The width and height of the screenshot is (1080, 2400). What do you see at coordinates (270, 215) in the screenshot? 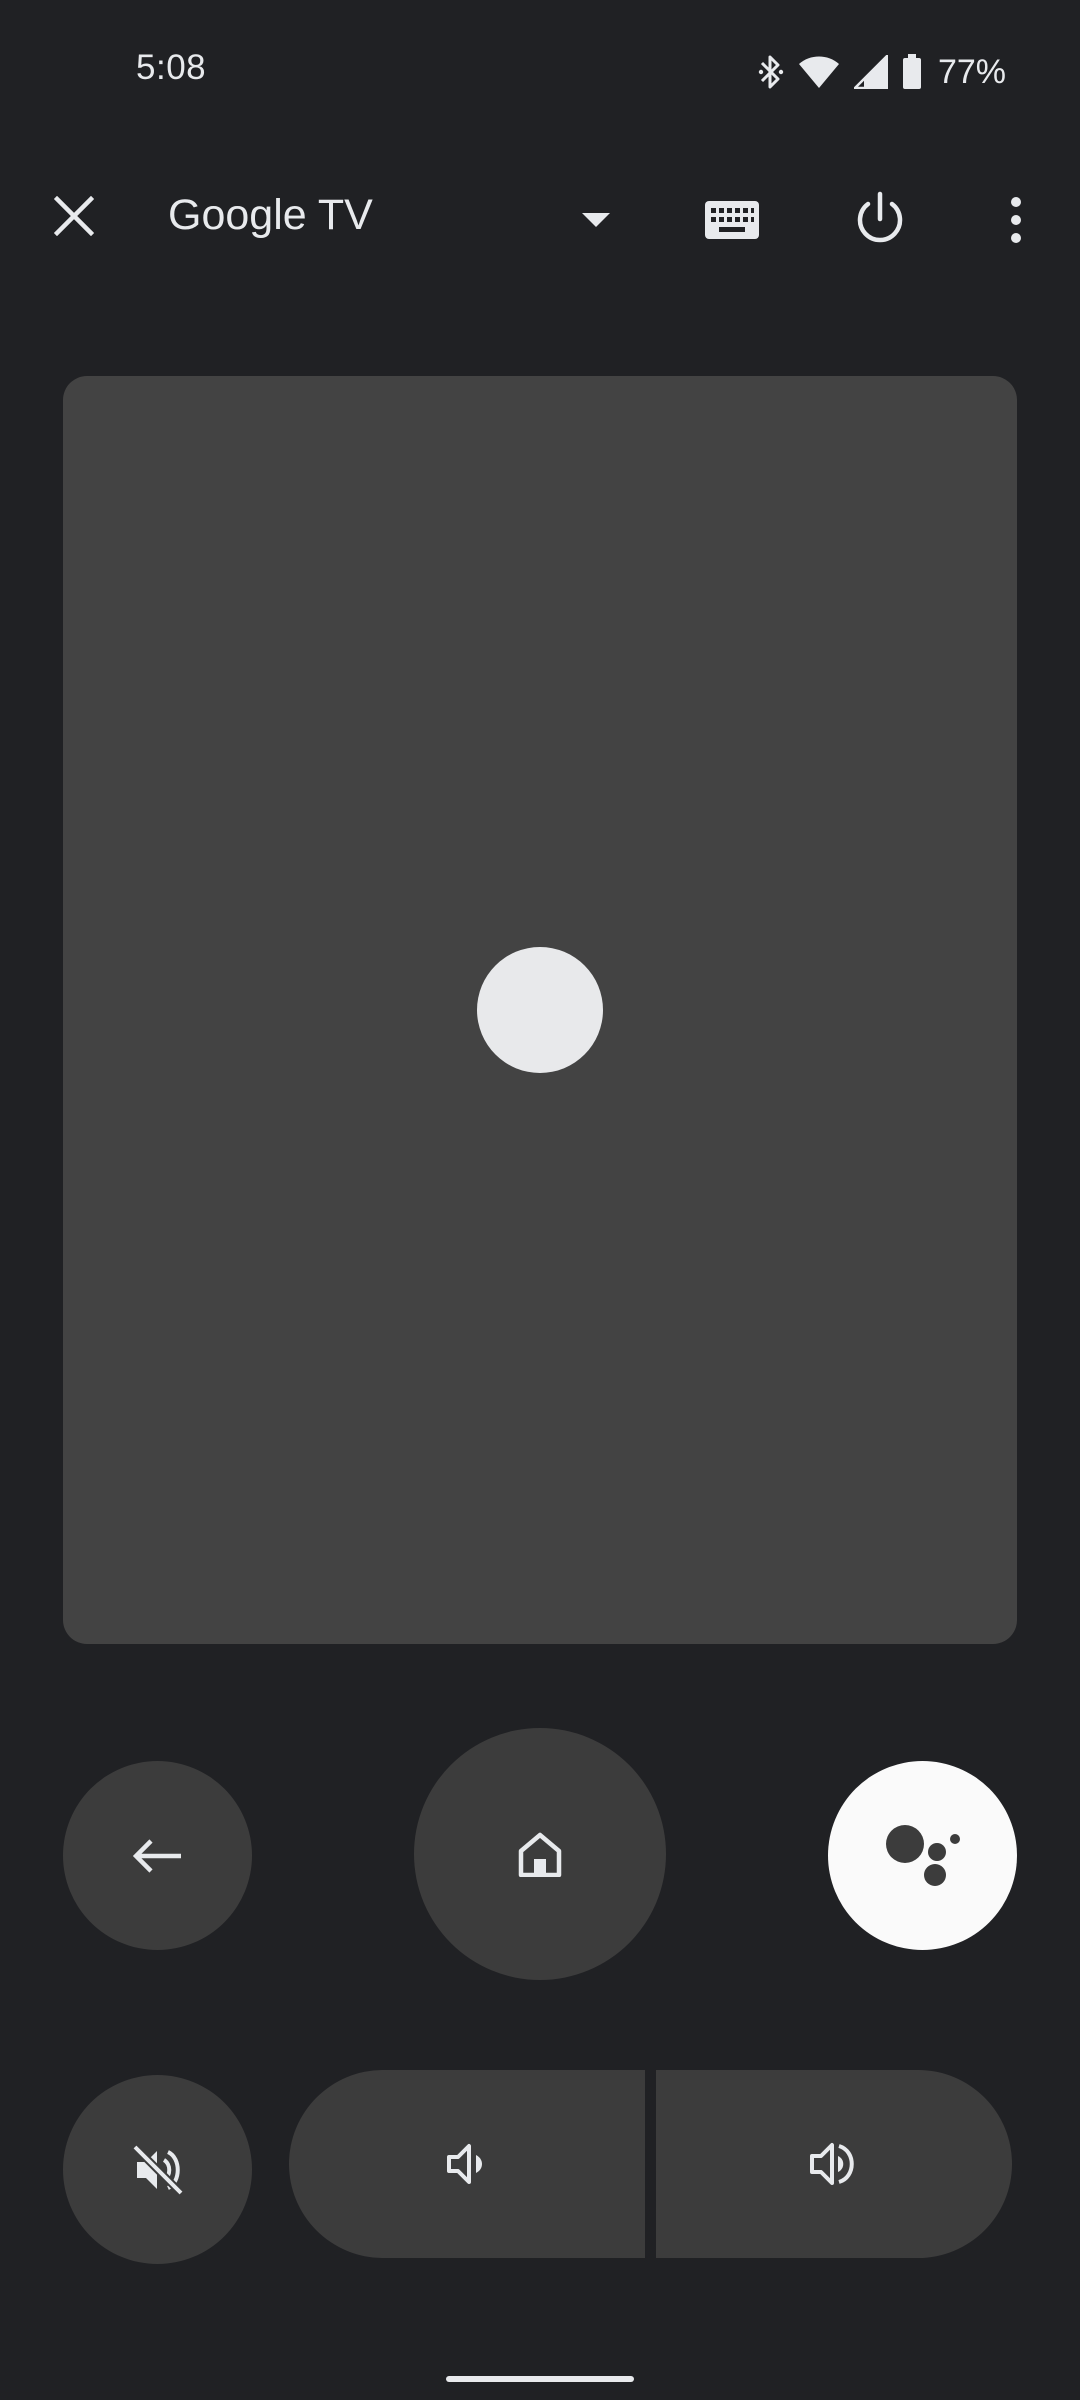
I see `device-name: Google TV` at bounding box center [270, 215].